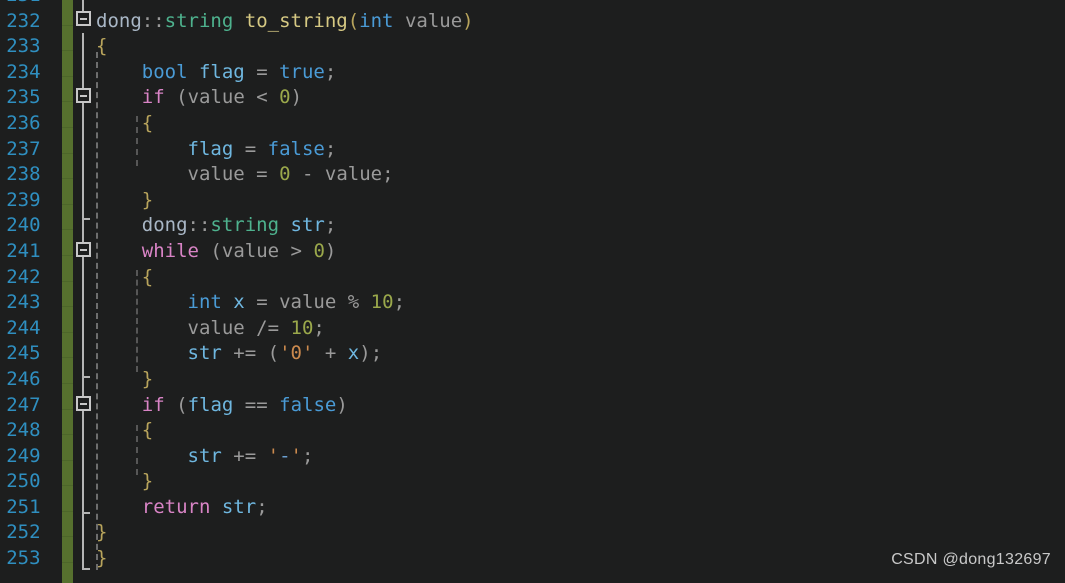 This screenshot has width=1065, height=583. I want to click on code-line: return str;, so click(285, 508).